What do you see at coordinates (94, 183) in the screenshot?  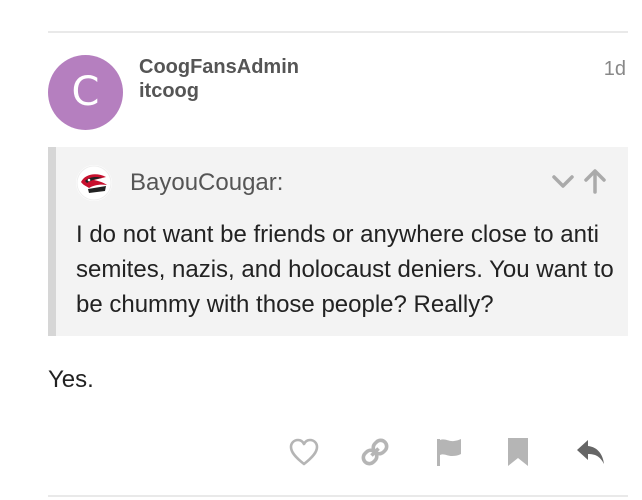 I see `cougar-logo-icon` at bounding box center [94, 183].